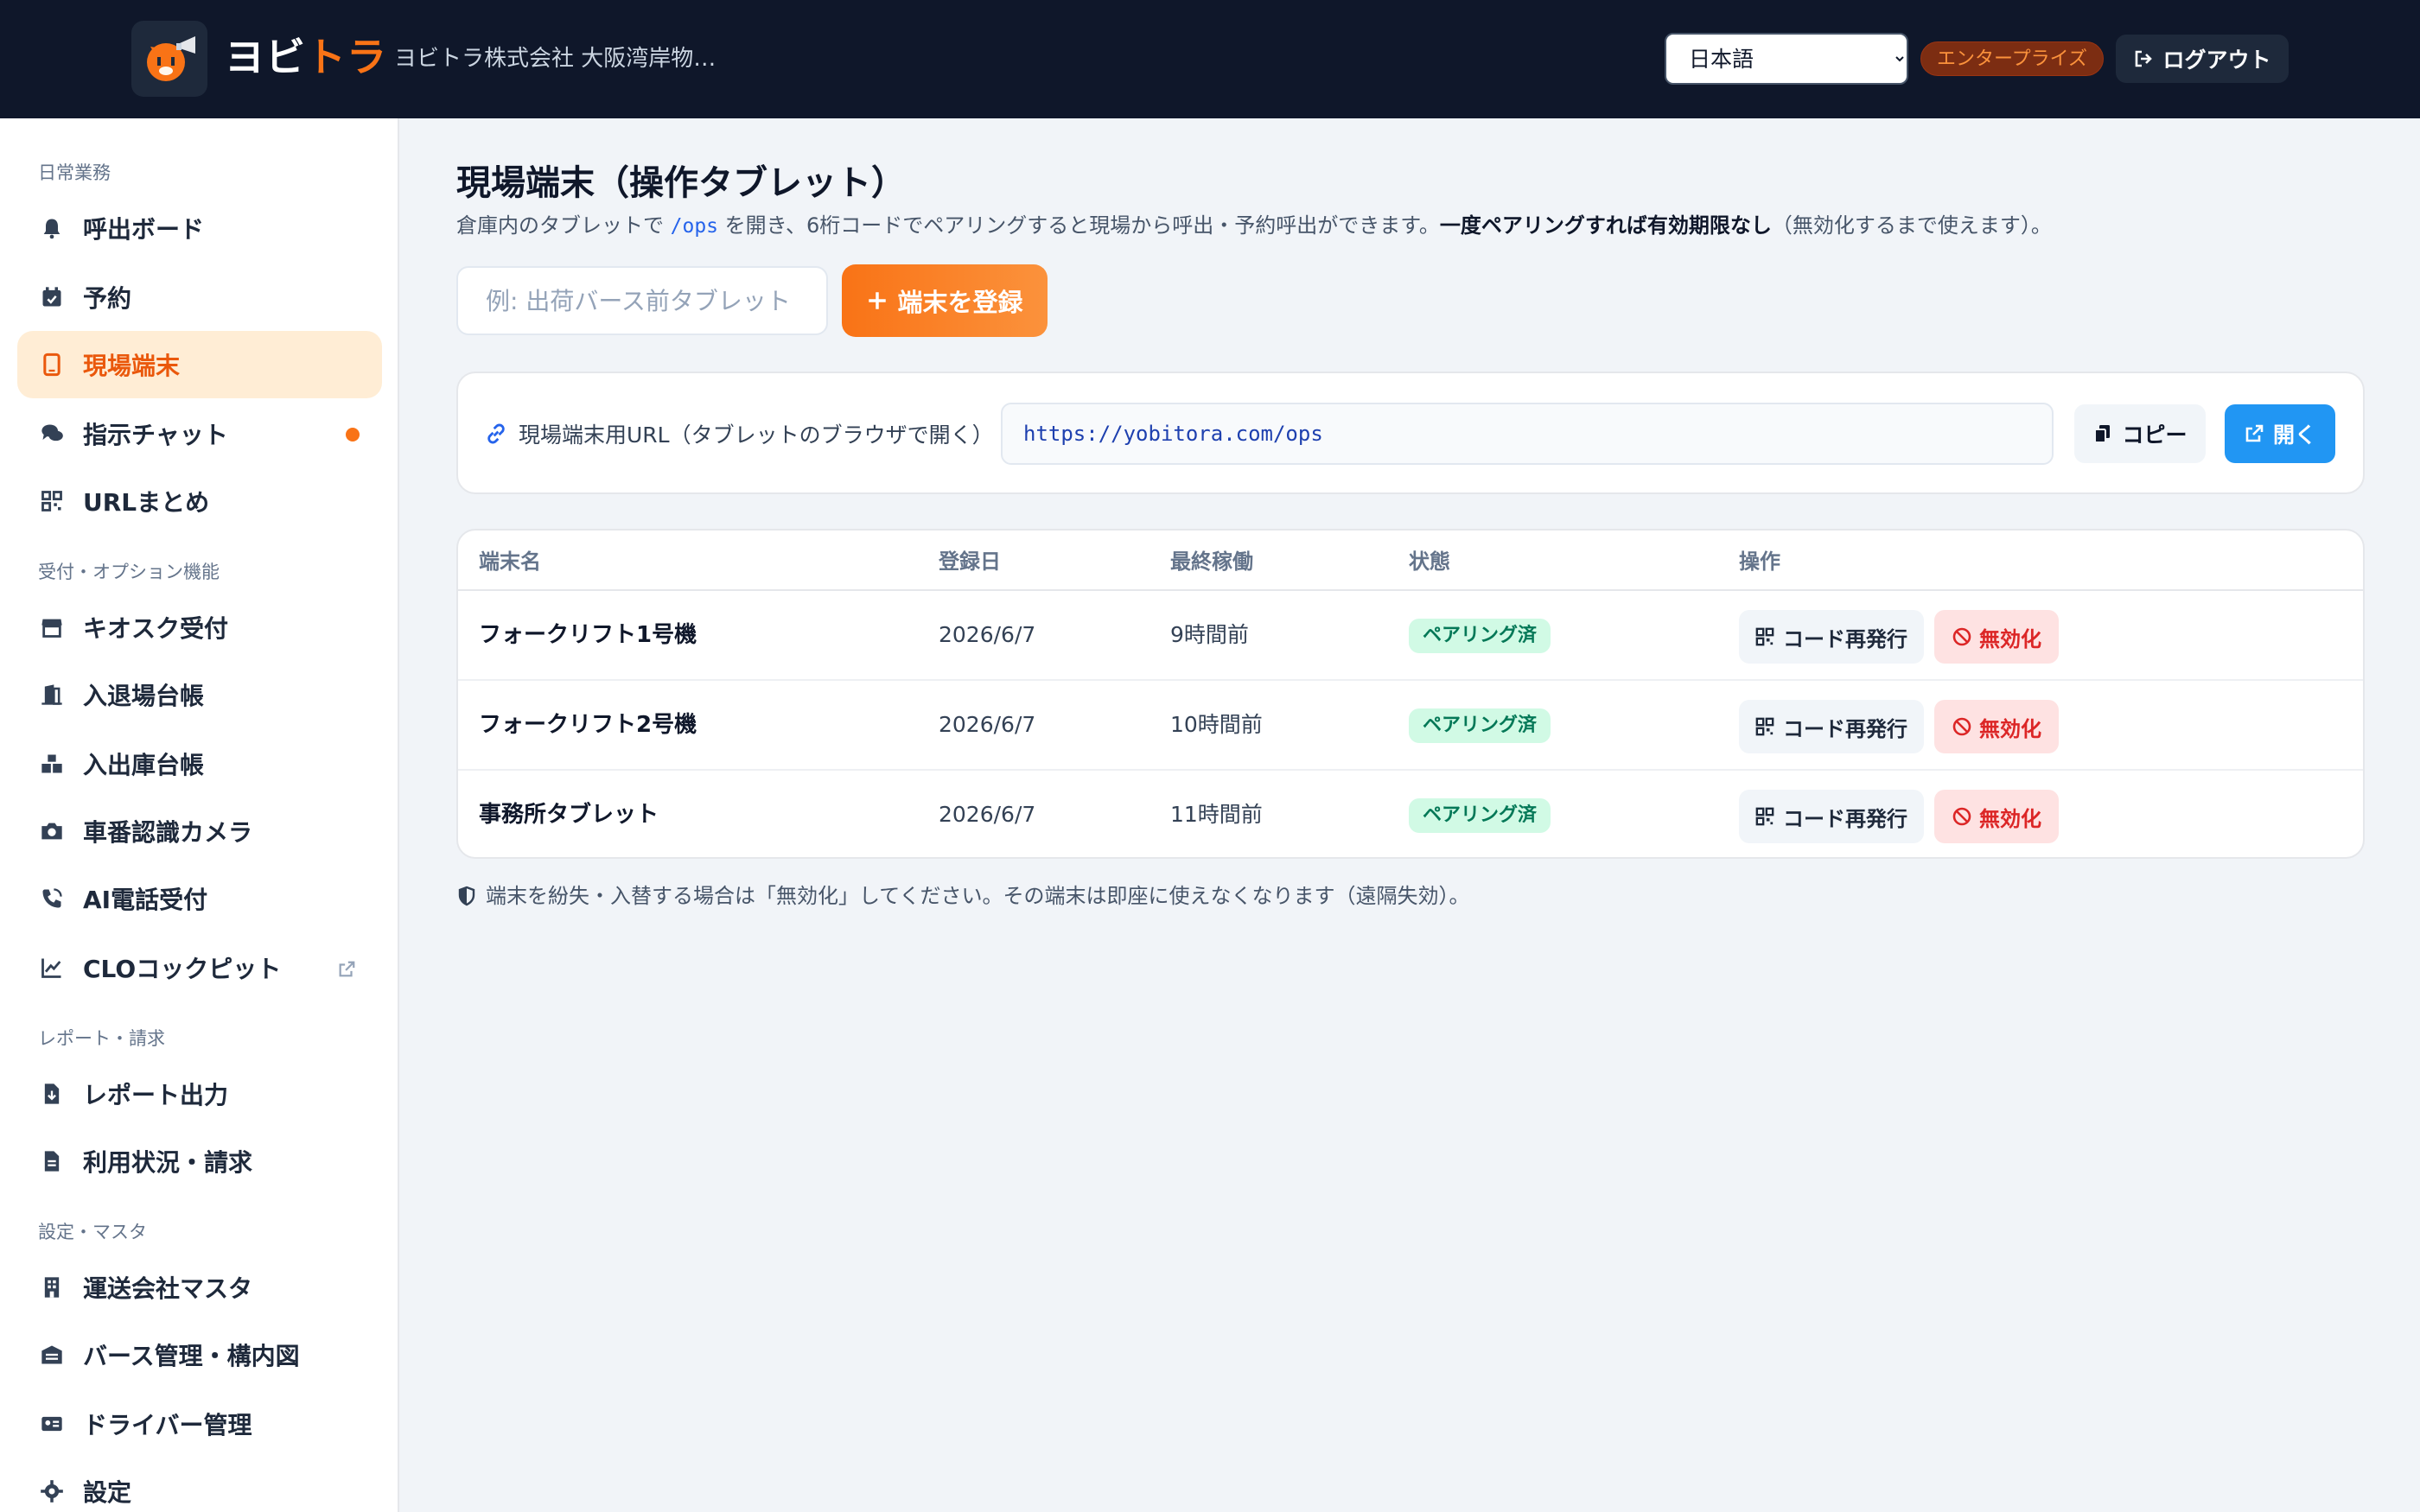 The height and width of the screenshot is (1512, 2420). I want to click on sidebar-item-call-board: 呼出ボード, so click(199, 228).